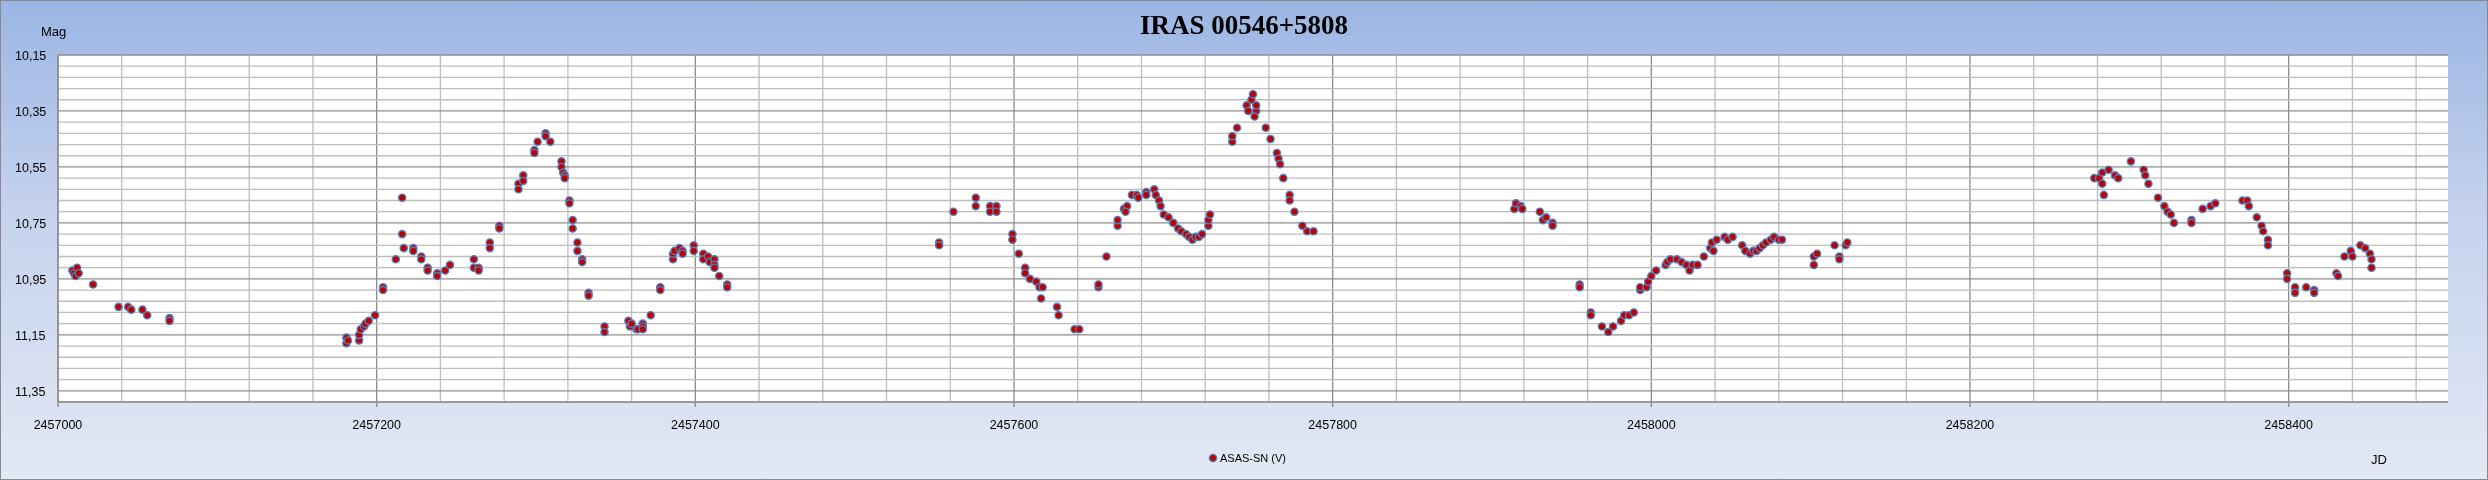  I want to click on tick-label: 2458200, so click(1970, 425).